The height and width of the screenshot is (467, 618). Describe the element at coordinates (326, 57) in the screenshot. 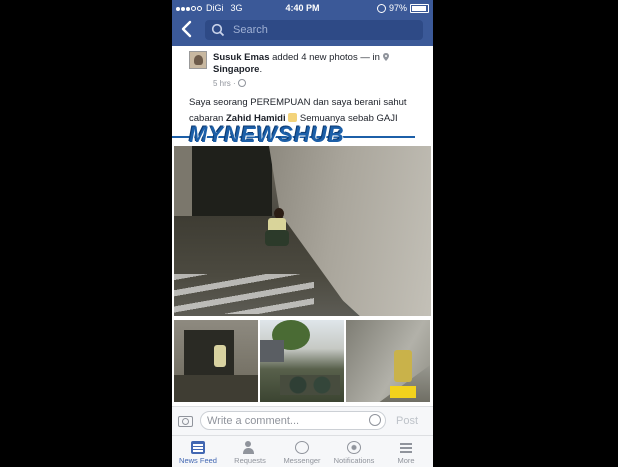

I see `post-action: added 4 new photos — in` at that location.